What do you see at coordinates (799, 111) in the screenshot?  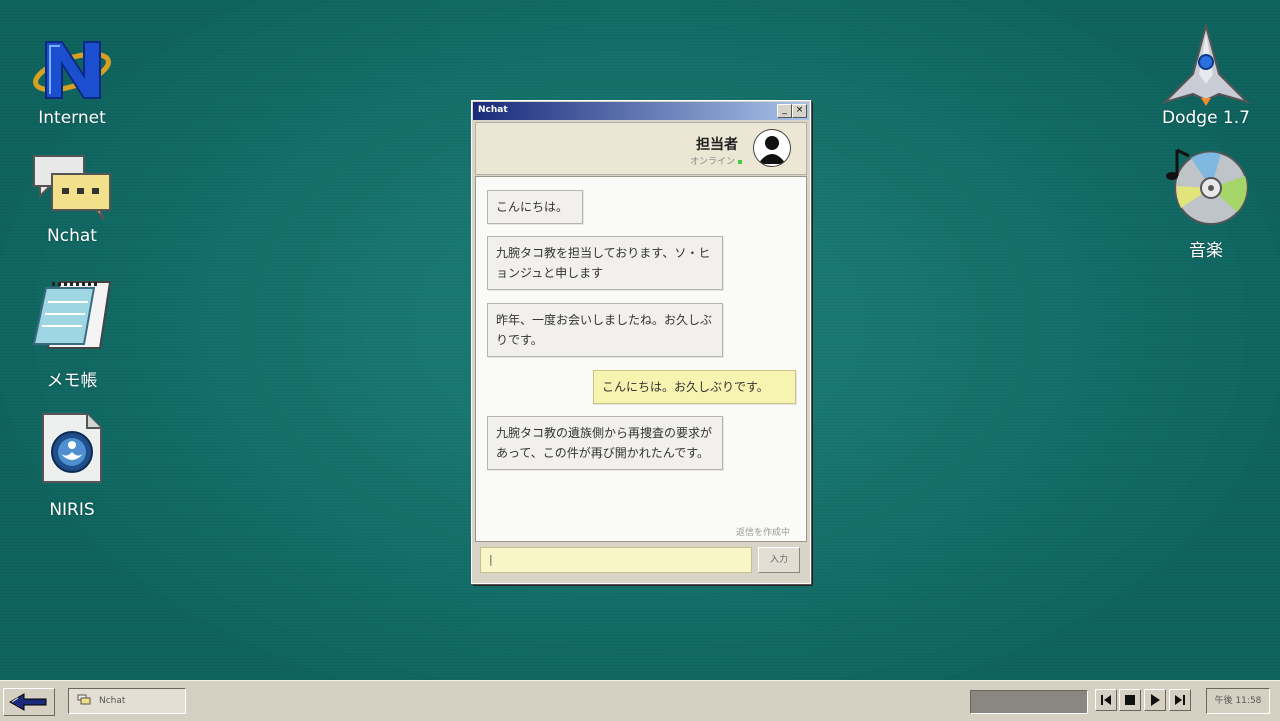 I see `close-button: ×` at bounding box center [799, 111].